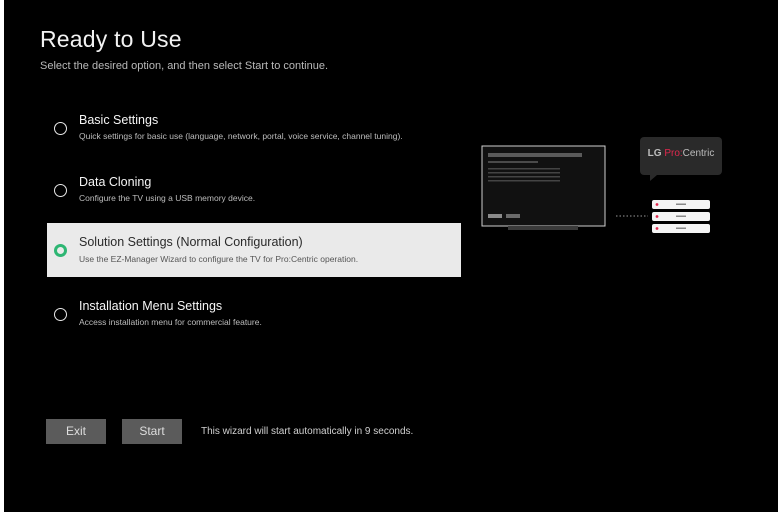  I want to click on procentric-logo: LG Pro:Centric, so click(681, 153).